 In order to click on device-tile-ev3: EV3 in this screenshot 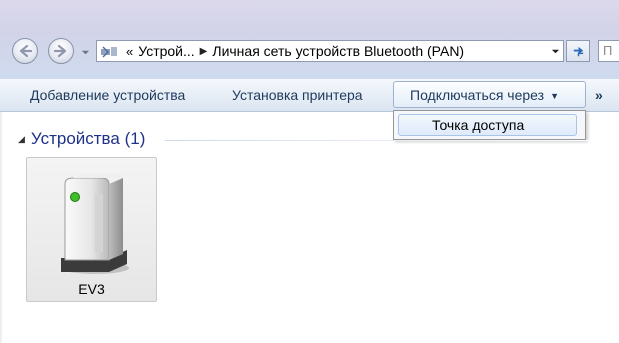, I will do `click(91, 229)`.